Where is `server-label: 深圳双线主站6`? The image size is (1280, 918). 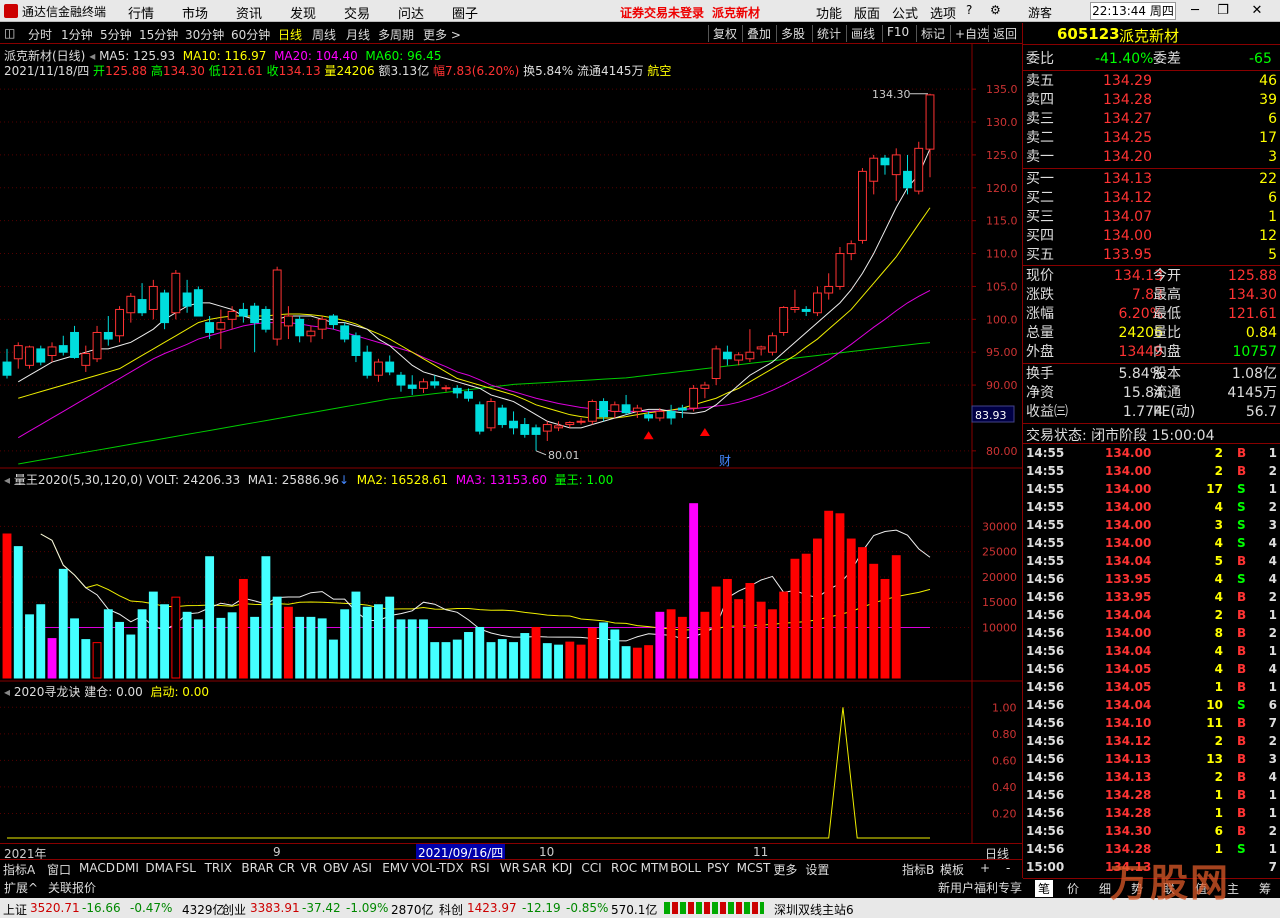 server-label: 深圳双线主站6 is located at coordinates (814, 909).